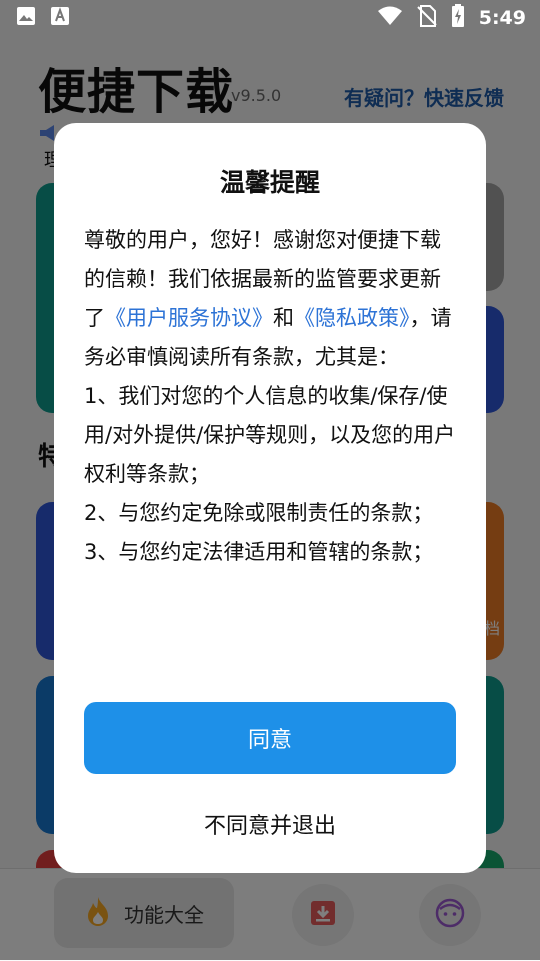 The image size is (540, 961). I want to click on list-item: 3、与您约定法律适用和管辖的条款；, so click(259, 552).